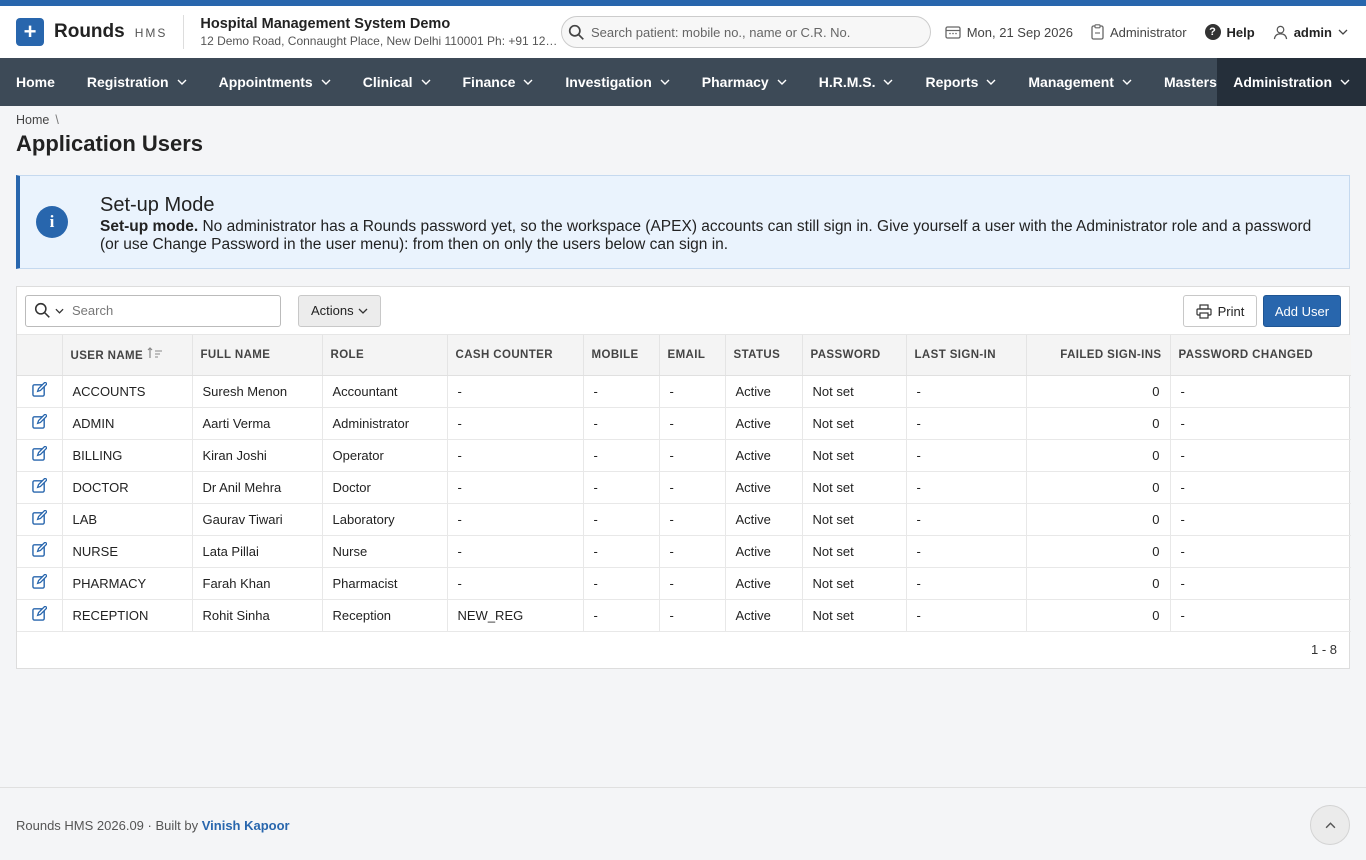 This screenshot has height=860, width=1366. I want to click on nav-clinical: Clinical, so click(397, 82).